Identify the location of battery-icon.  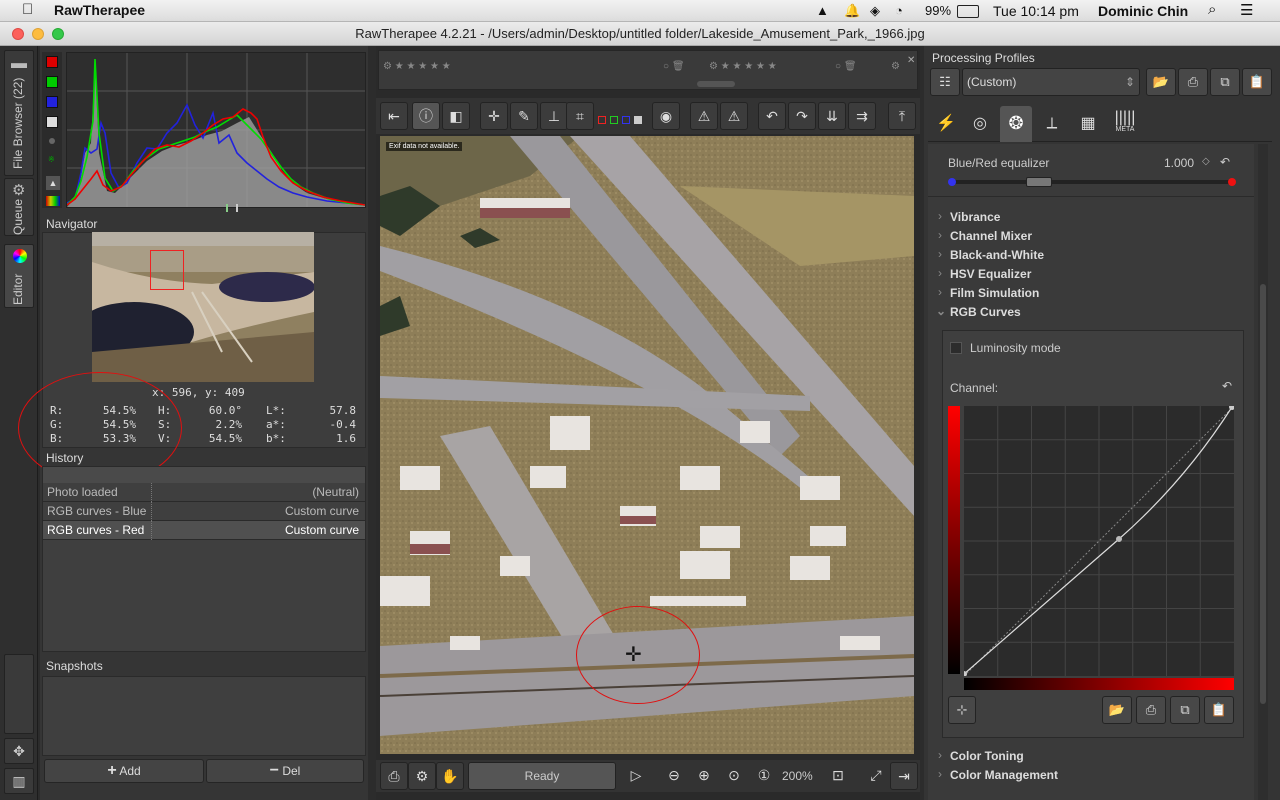
(968, 11).